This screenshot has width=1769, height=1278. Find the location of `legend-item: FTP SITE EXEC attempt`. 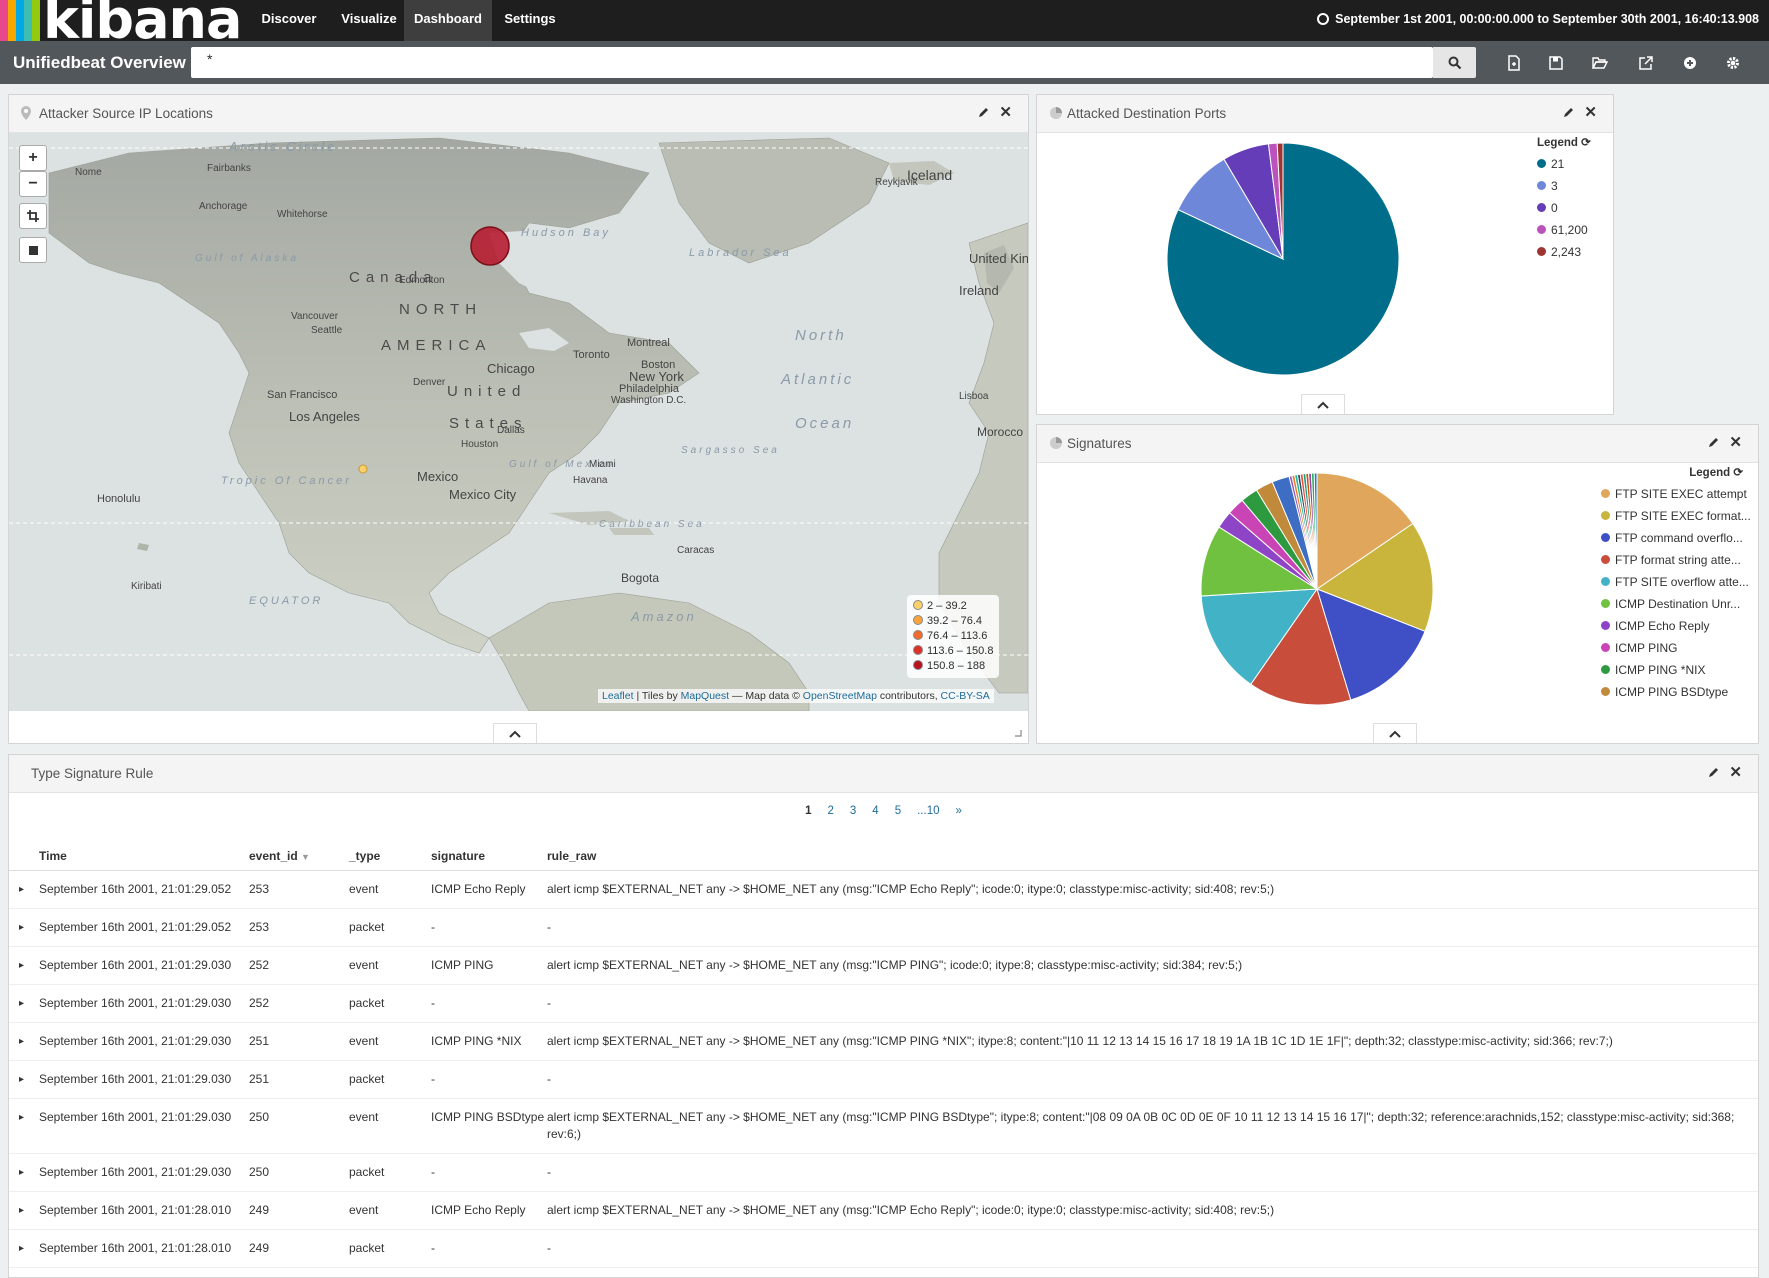

legend-item: FTP SITE EXEC attempt is located at coordinates (1679, 494).